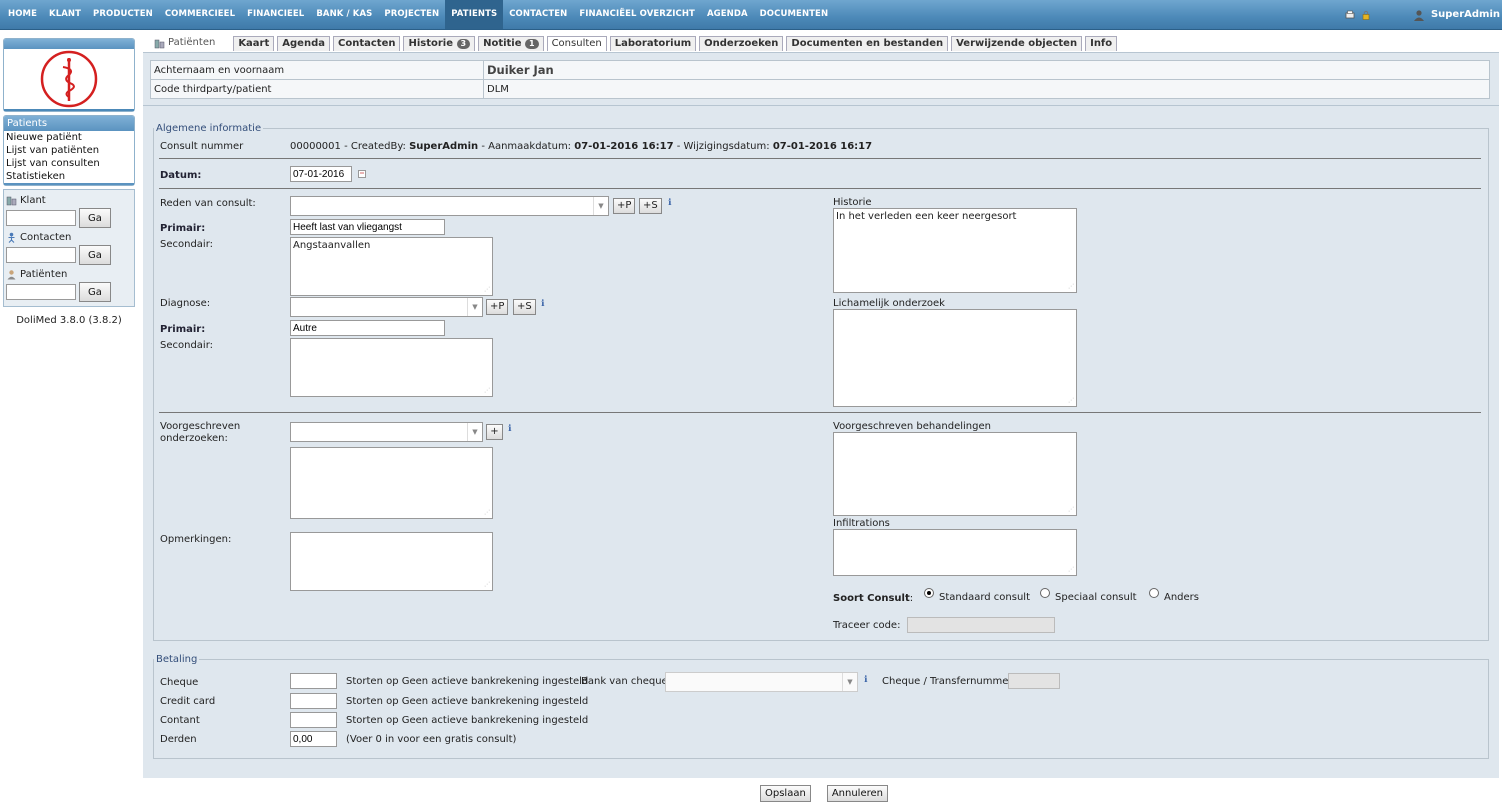 The height and width of the screenshot is (810, 1502). I want to click on tab-patienten: Patiënten, so click(184, 43).